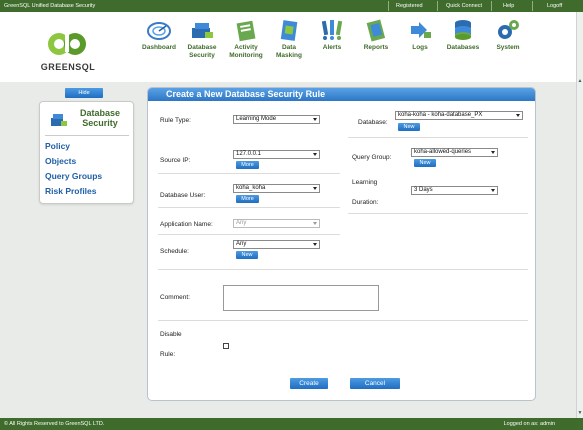  I want to click on database-value: koha-koha - koha-database_PX, so click(440, 115).